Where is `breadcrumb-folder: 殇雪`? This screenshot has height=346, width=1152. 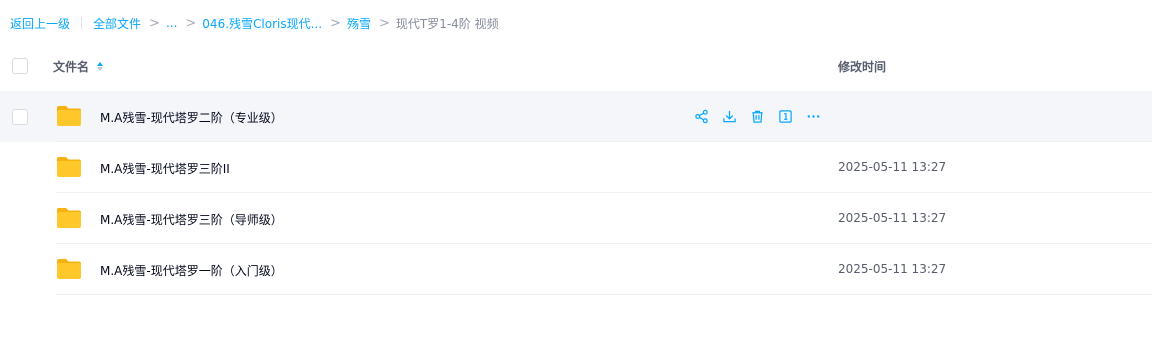 breadcrumb-folder: 殇雪 is located at coordinates (359, 23).